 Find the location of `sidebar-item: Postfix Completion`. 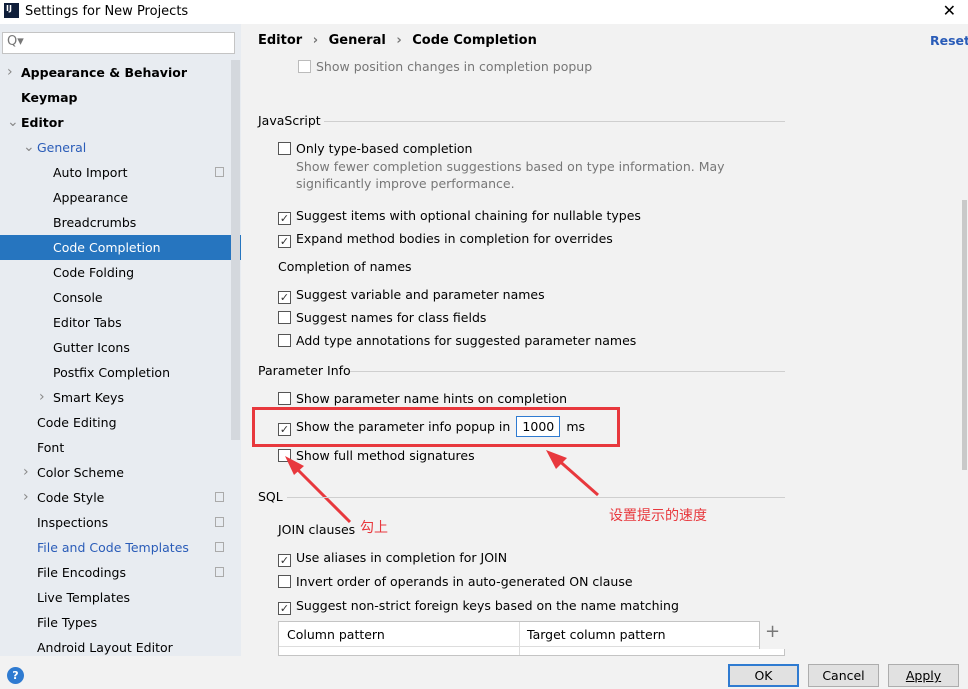

sidebar-item: Postfix Completion is located at coordinates (120, 372).